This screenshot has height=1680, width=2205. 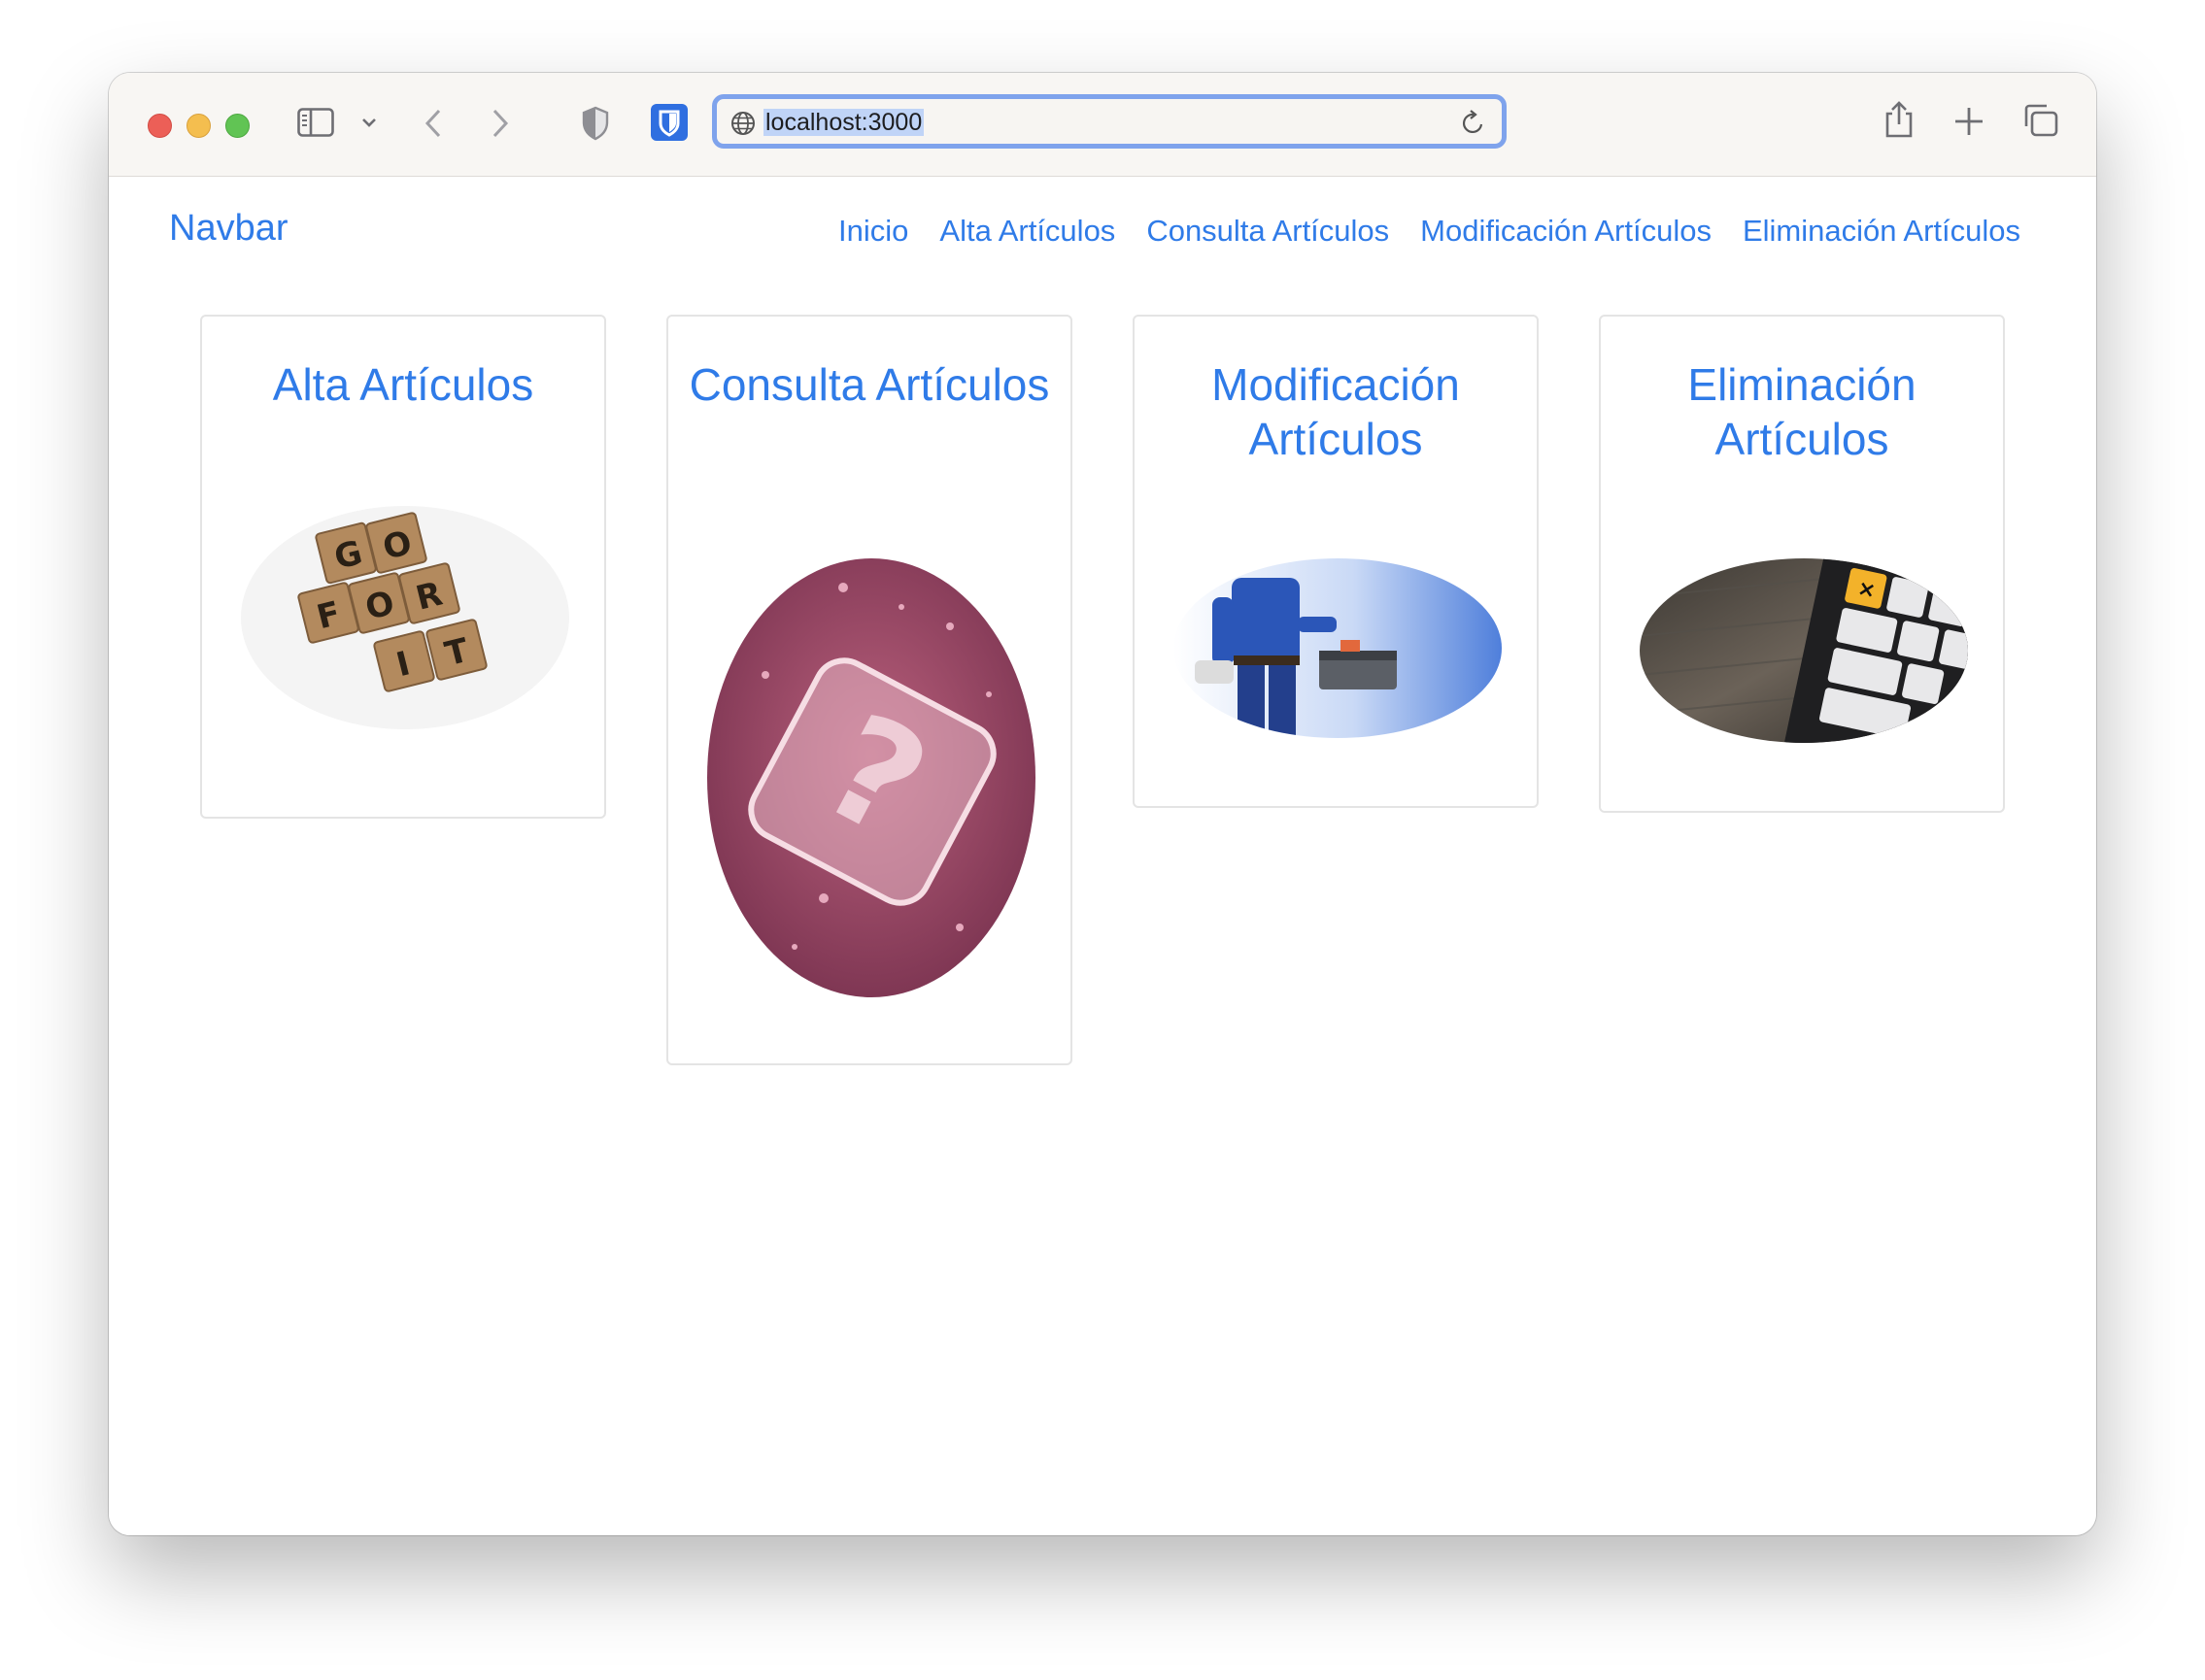 I want to click on navbar-brand: Navbar, so click(x=228, y=229).